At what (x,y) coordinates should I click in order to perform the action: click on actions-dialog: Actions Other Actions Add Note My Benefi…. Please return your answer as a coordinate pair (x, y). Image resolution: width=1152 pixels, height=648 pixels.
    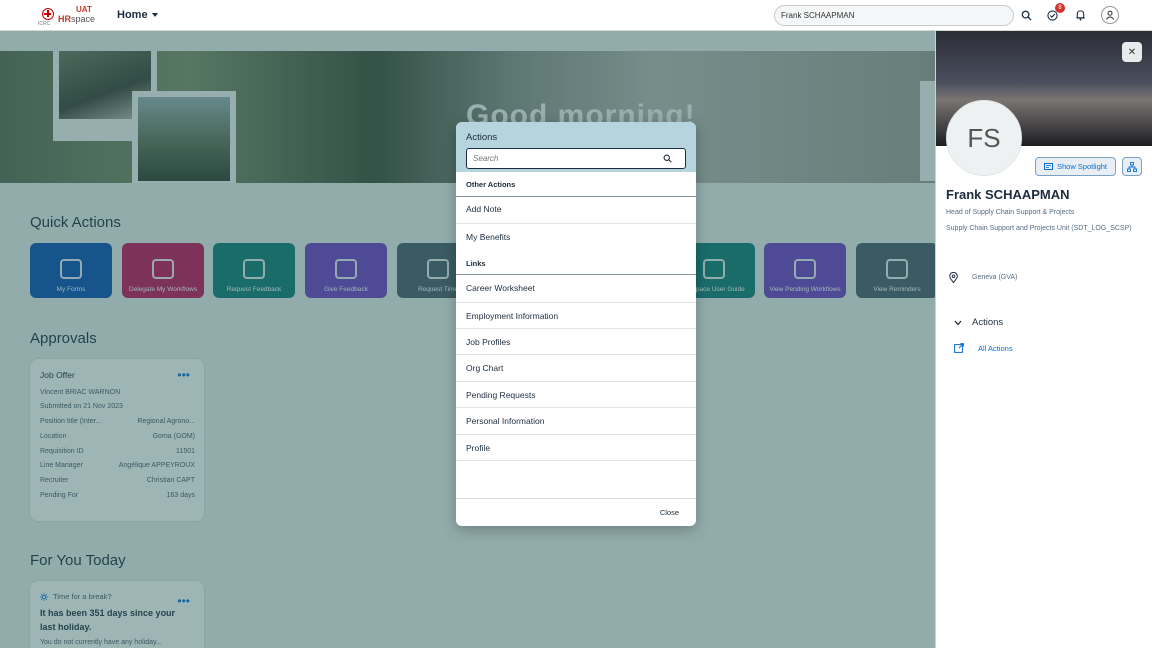
    Looking at the image, I should click on (576, 324).